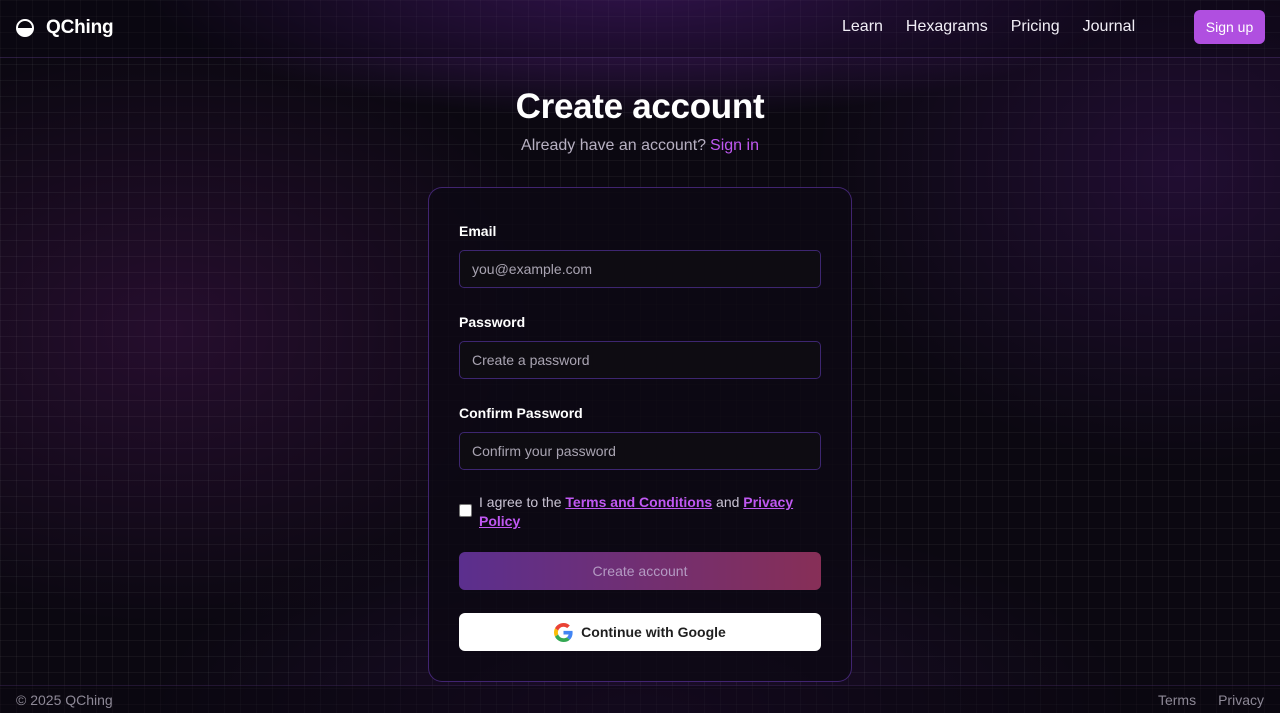 Image resolution: width=1280 pixels, height=713 pixels. I want to click on google-logo-icon, so click(563, 632).